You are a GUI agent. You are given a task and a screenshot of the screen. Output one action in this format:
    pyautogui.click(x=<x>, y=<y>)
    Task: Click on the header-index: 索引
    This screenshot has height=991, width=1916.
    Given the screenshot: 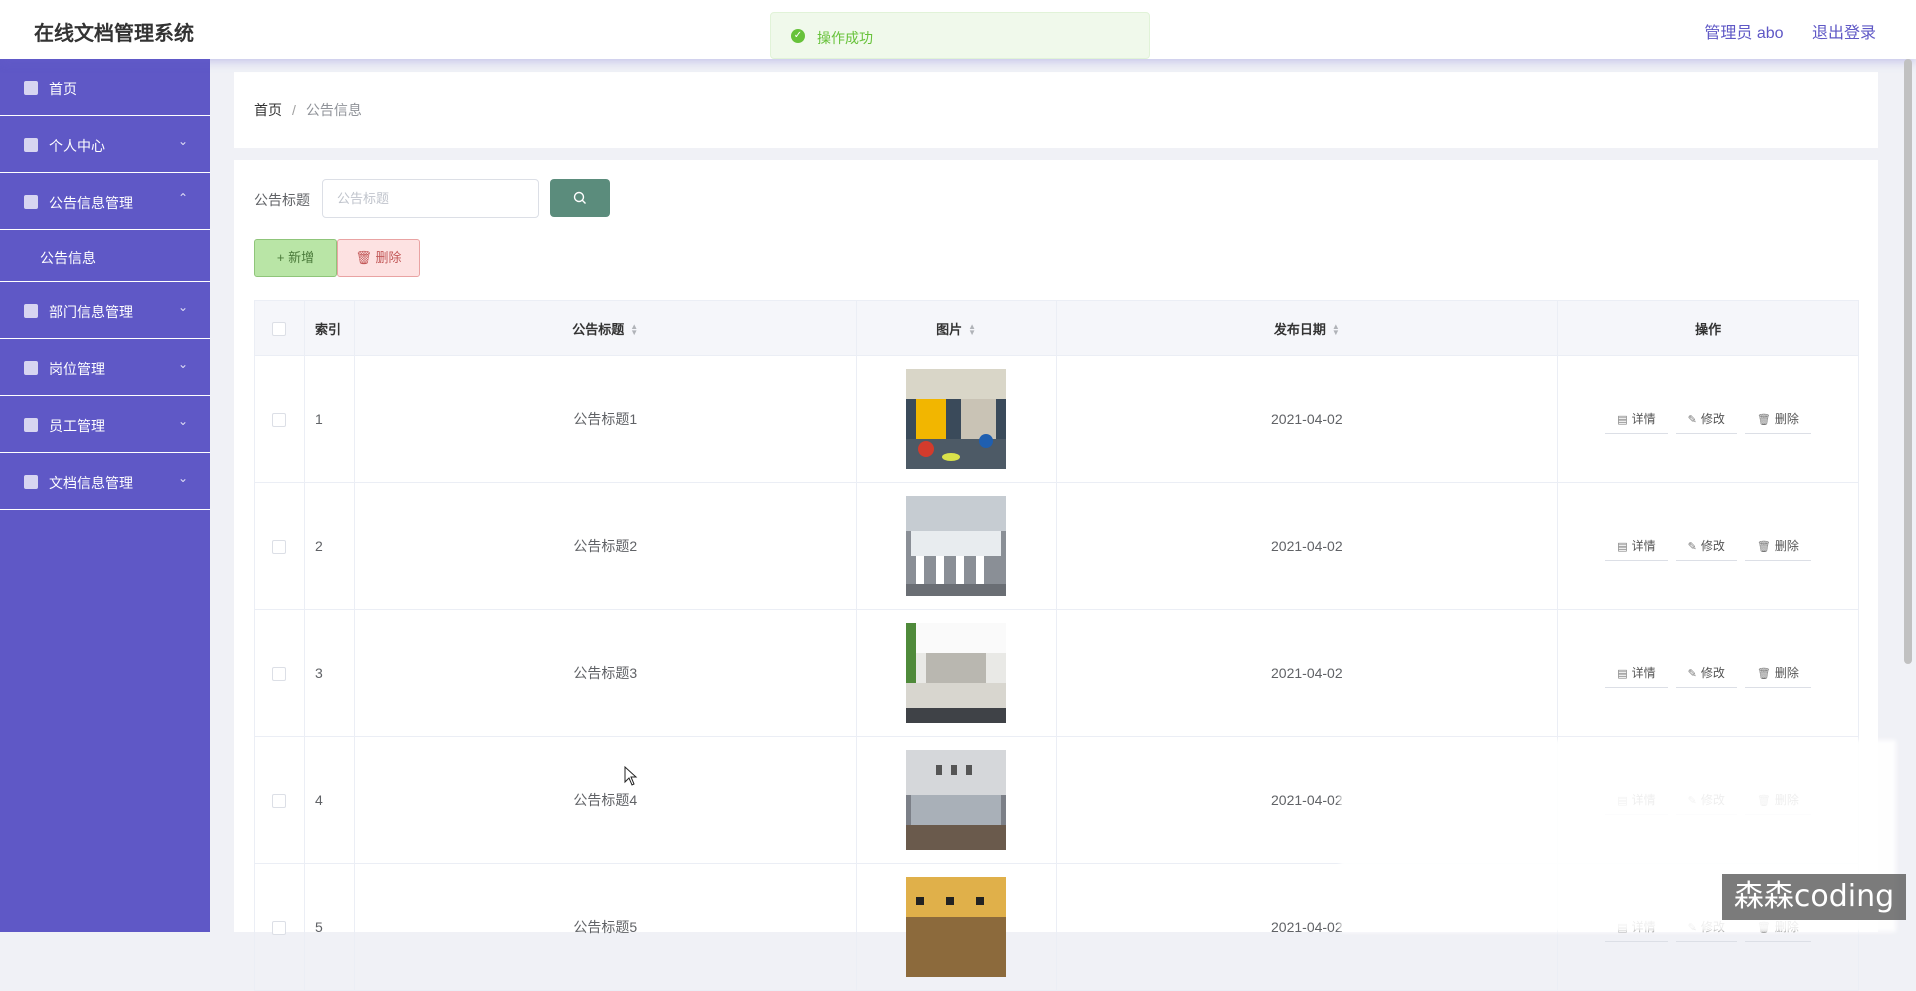 What is the action you would take?
    pyautogui.click(x=329, y=328)
    